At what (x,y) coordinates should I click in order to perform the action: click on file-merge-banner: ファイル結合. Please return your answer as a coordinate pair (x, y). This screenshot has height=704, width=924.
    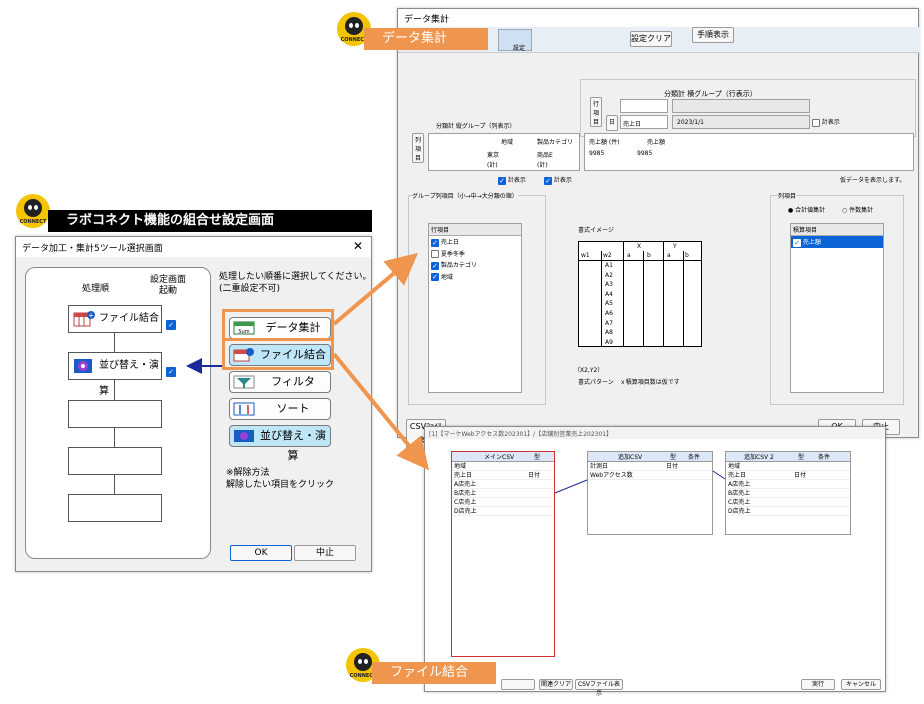
    Looking at the image, I should click on (434, 673).